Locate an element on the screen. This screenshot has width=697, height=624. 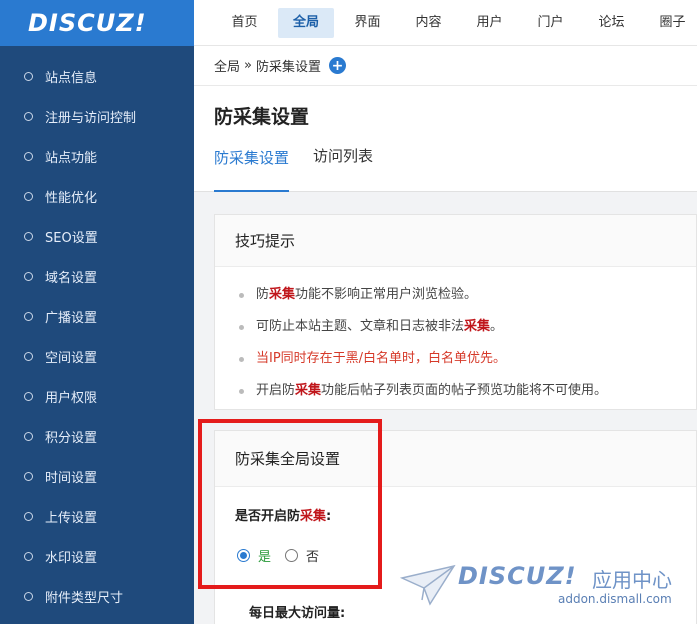
sidebar-item-label: 域名设置 is located at coordinates (71, 278).